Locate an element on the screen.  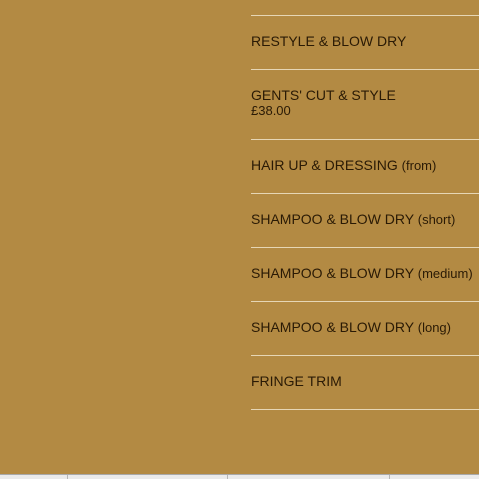
service-item-shampoo-blow-dry-medium: SHAMPOO & BLOW DRY (medium) is located at coordinates (365, 275).